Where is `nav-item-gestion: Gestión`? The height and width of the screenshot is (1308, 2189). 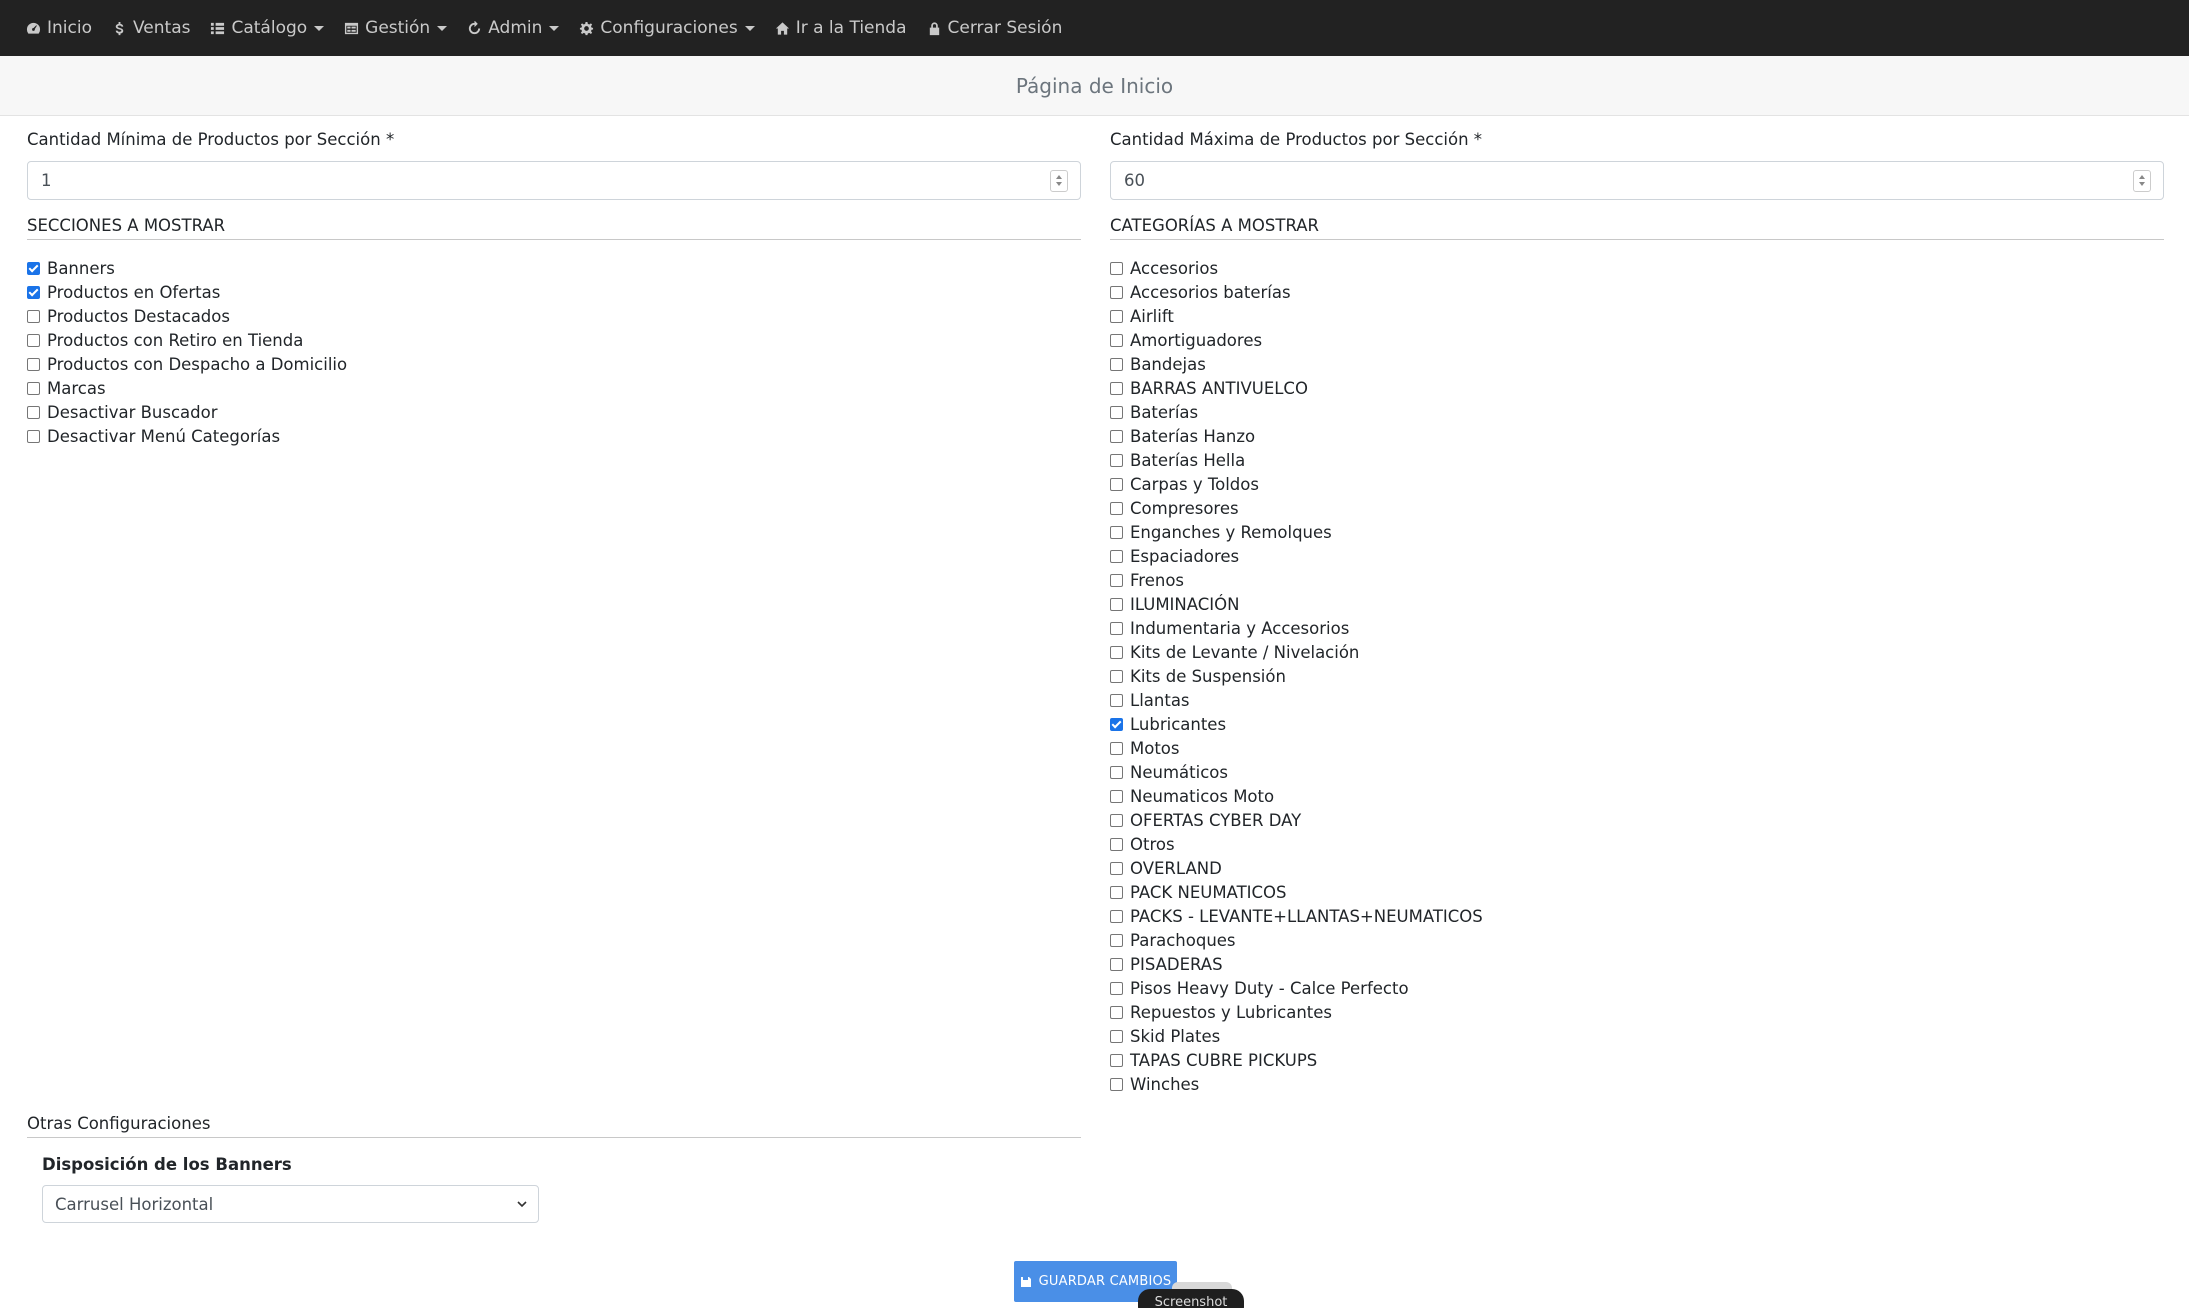
nav-item-gestion: Gestión is located at coordinates (396, 28).